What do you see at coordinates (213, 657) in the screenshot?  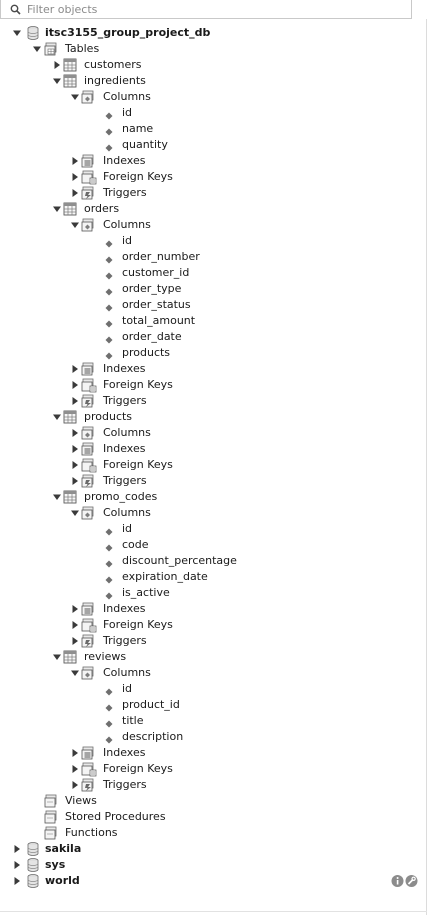 I see `tree-node-table: reviews` at bounding box center [213, 657].